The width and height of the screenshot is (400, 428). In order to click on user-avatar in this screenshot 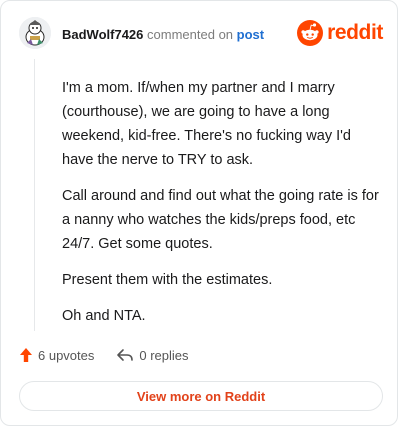, I will do `click(35, 33)`.